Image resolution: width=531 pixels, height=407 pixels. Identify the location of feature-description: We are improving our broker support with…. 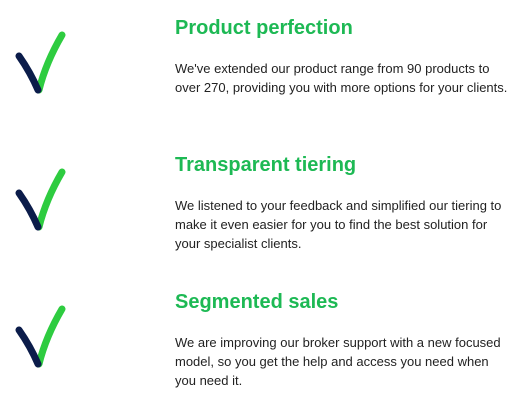
(338, 361).